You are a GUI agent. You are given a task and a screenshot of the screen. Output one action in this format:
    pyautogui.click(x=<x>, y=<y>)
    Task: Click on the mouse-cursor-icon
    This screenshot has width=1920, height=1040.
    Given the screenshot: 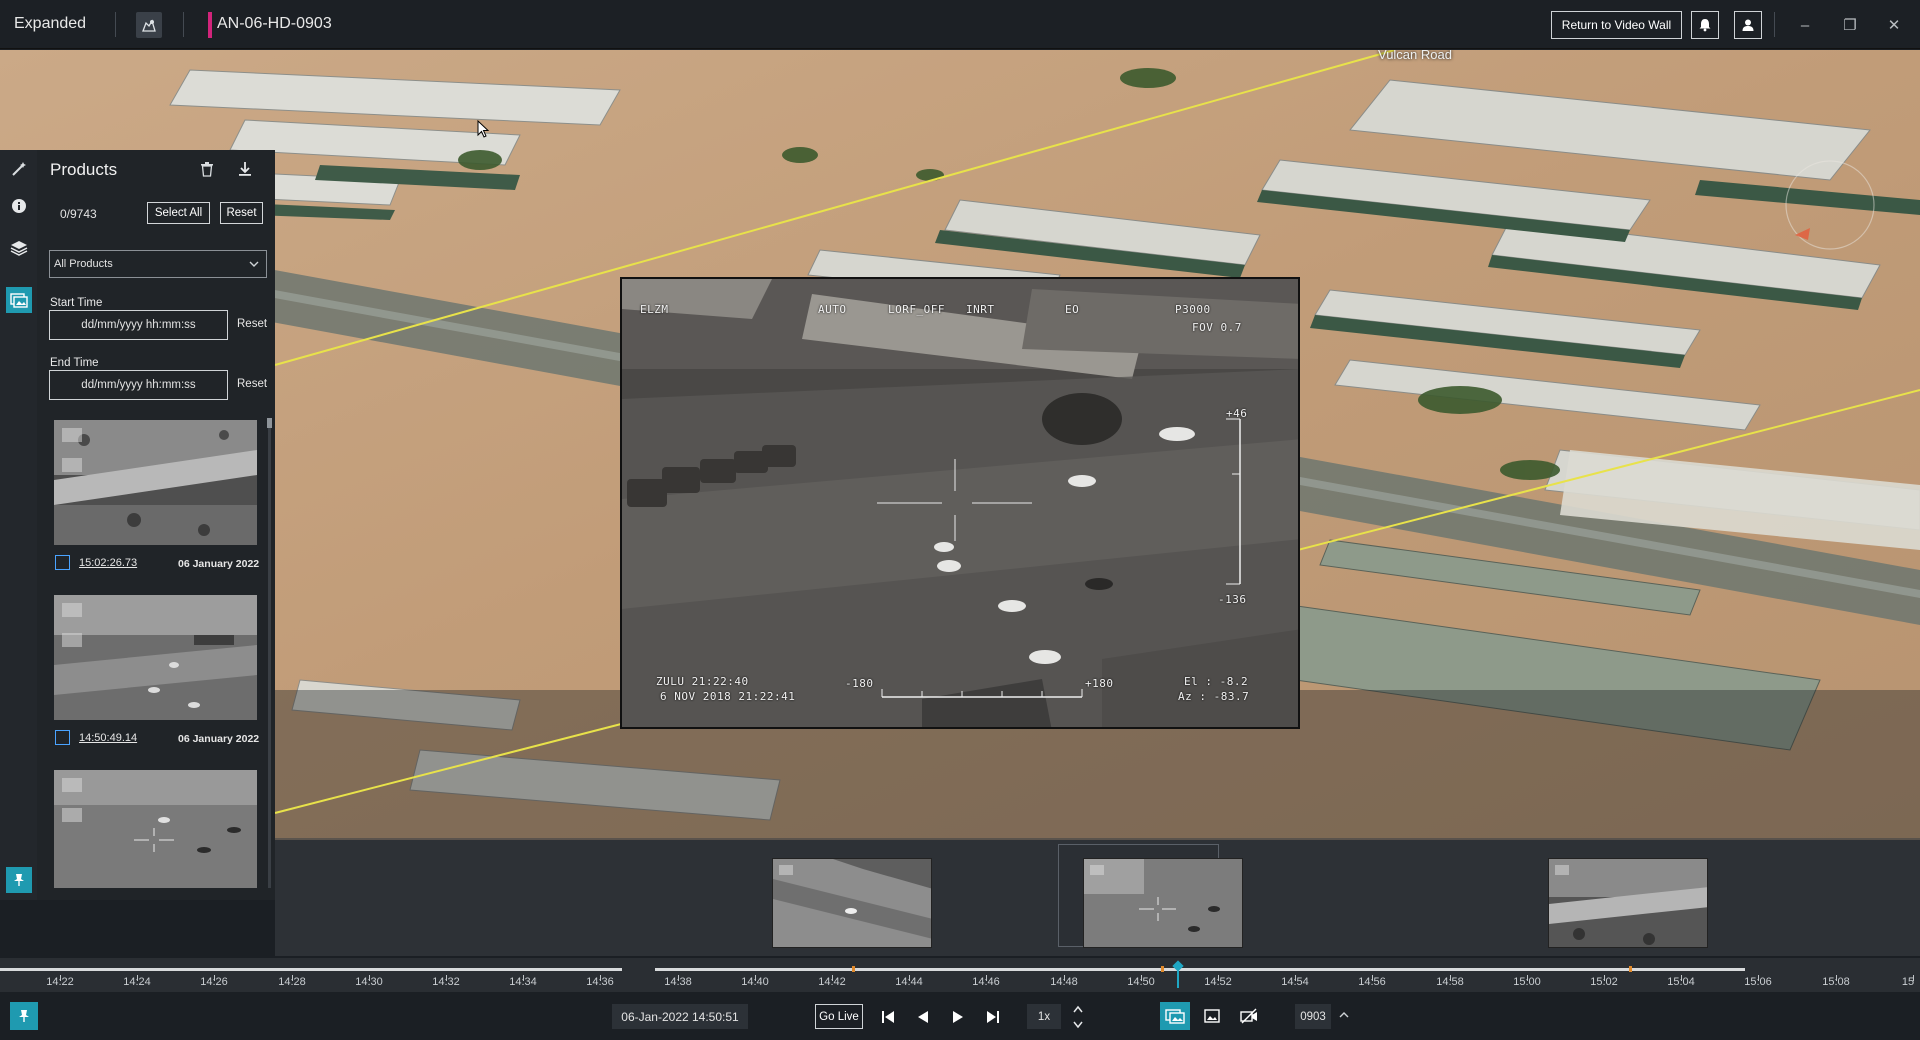 What is the action you would take?
    pyautogui.click(x=483, y=129)
    